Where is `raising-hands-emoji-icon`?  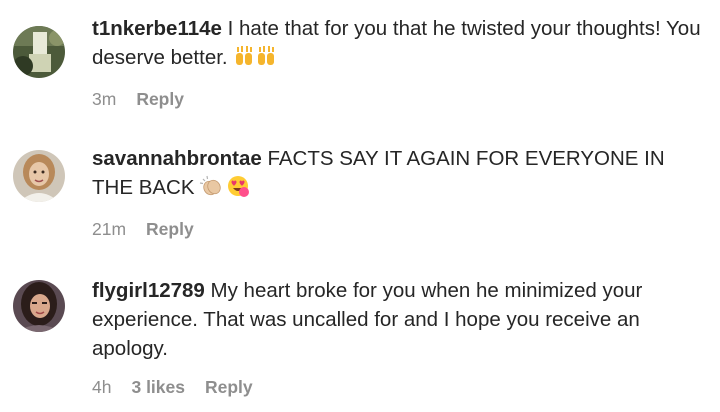
raising-hands-emoji-icon is located at coordinates (255, 60).